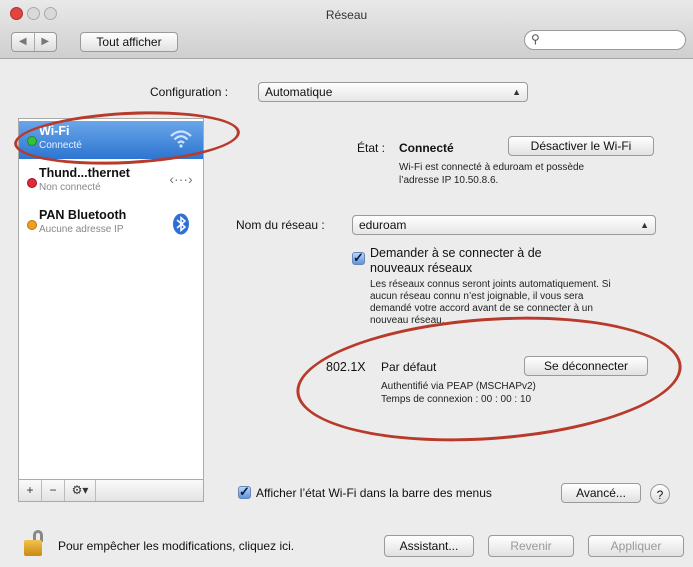  What do you see at coordinates (83, 215) in the screenshot?
I see `service-name: PAN Bluetooth` at bounding box center [83, 215].